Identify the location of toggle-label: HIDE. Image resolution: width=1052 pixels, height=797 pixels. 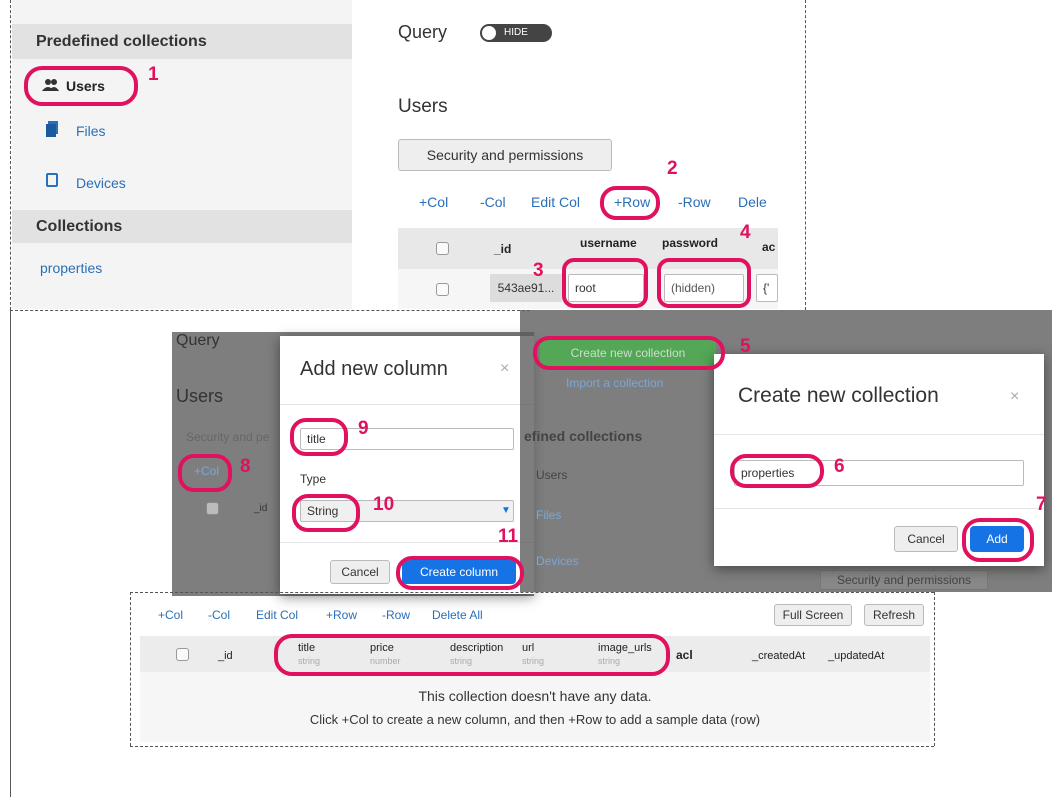
(516, 32).